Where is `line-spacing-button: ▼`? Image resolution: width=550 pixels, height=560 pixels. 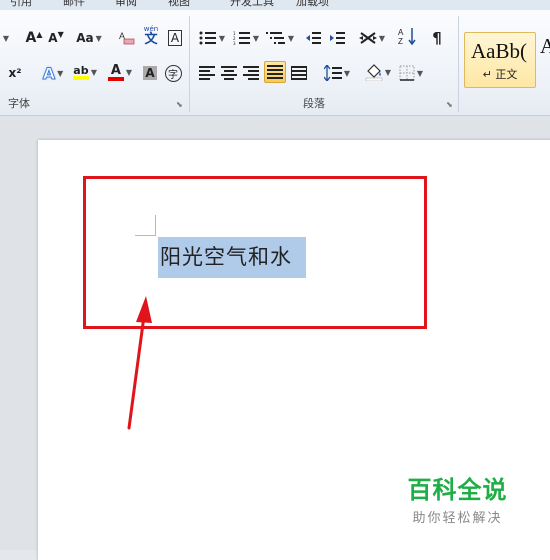 line-spacing-button: ▼ is located at coordinates (337, 73).